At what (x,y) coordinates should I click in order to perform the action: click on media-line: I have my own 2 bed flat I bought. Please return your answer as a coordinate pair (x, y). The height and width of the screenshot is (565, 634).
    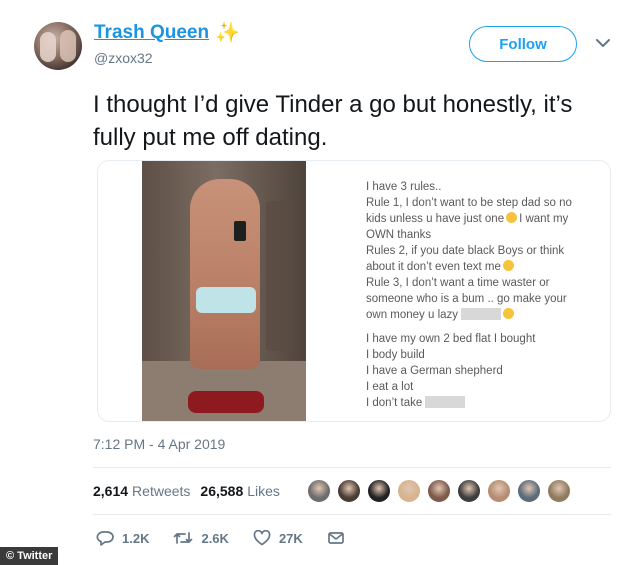
    Looking at the image, I should click on (451, 339).